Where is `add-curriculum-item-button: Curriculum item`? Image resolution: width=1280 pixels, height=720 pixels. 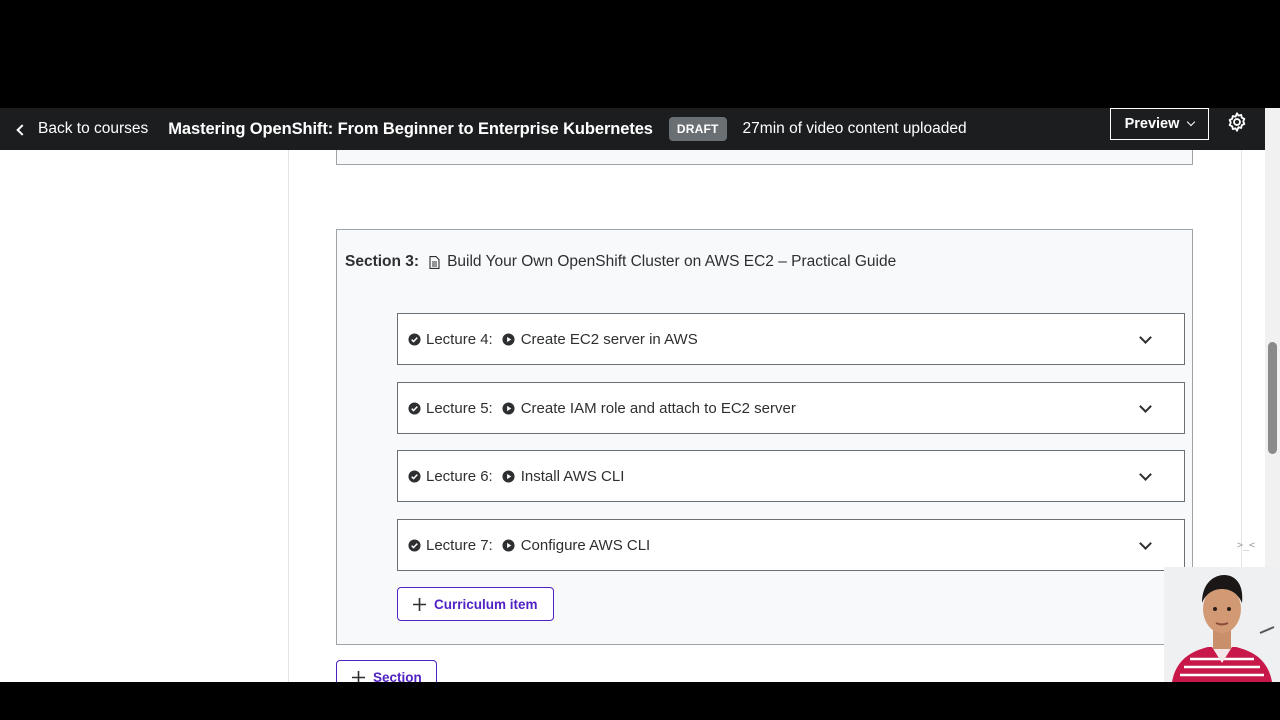 add-curriculum-item-button: Curriculum item is located at coordinates (475, 604).